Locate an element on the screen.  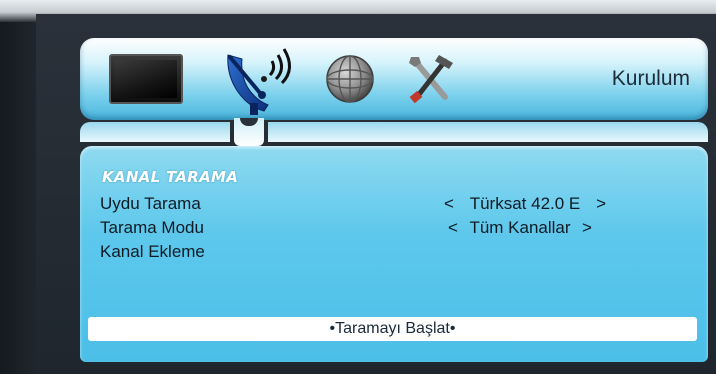
tv-icon is located at coordinates (146, 79).